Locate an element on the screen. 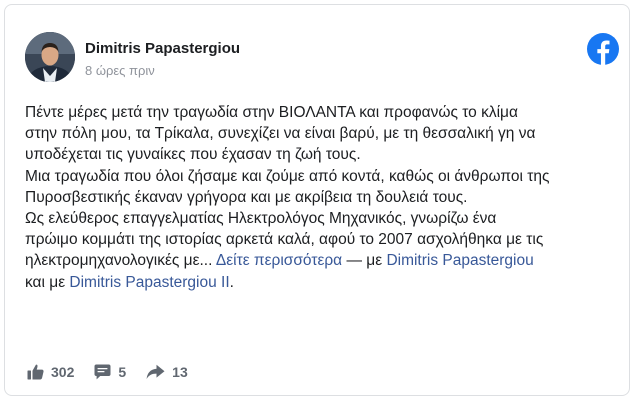  post-actions: 302 5 13 is located at coordinates (117, 372).